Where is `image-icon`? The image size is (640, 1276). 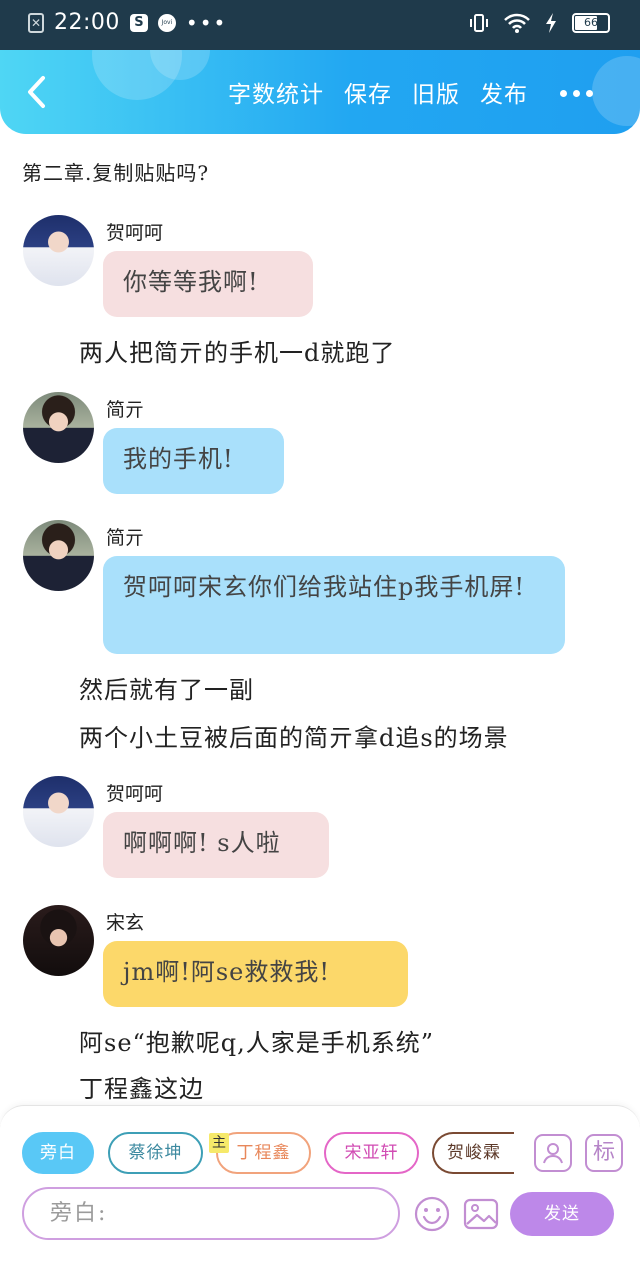 image-icon is located at coordinates (481, 1214).